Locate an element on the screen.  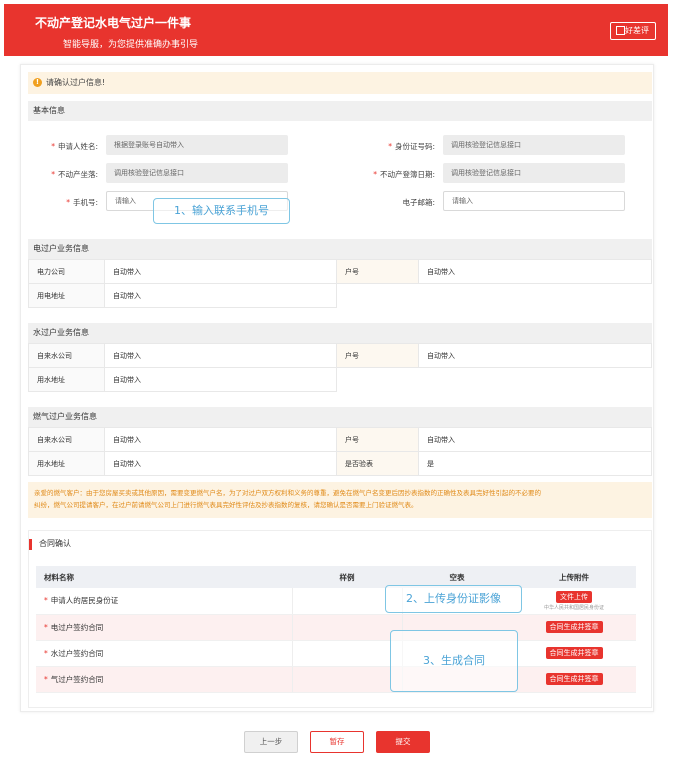
id-number-field: 调用核验登记信息接口 is located at coordinates (534, 145).